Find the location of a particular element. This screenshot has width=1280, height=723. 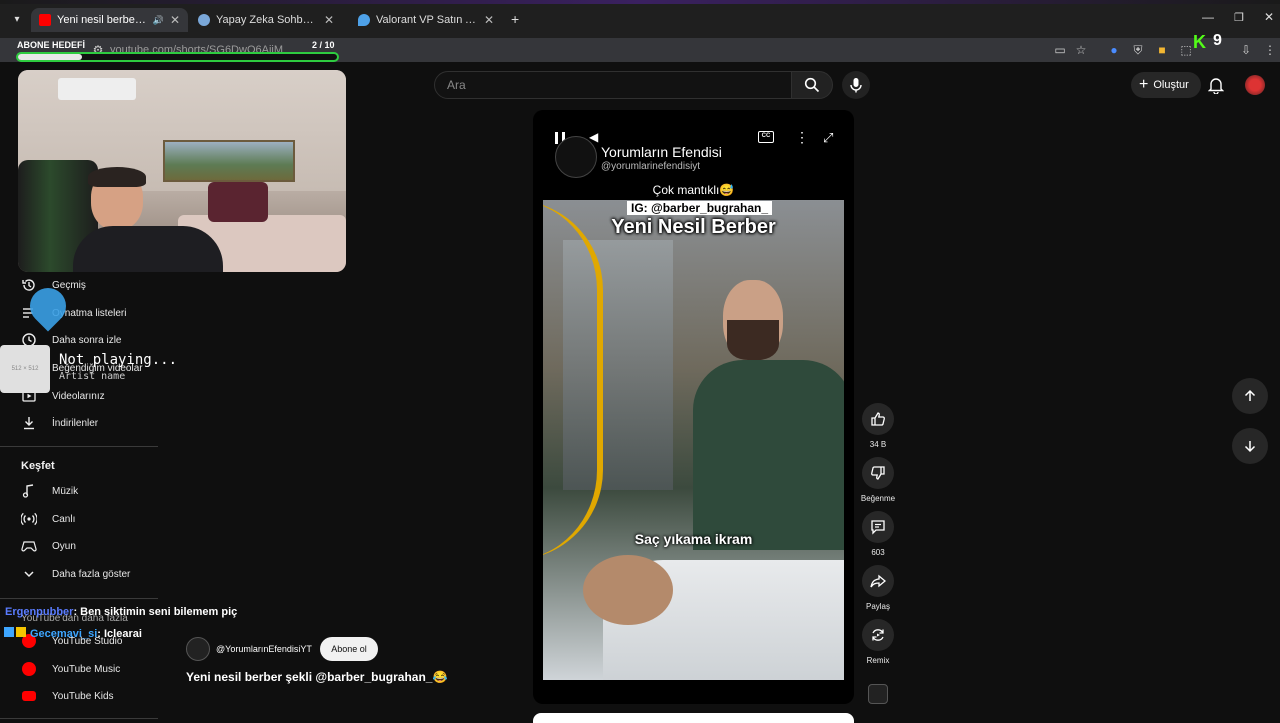

tab-search-button: ▾ is located at coordinates (17, 20).